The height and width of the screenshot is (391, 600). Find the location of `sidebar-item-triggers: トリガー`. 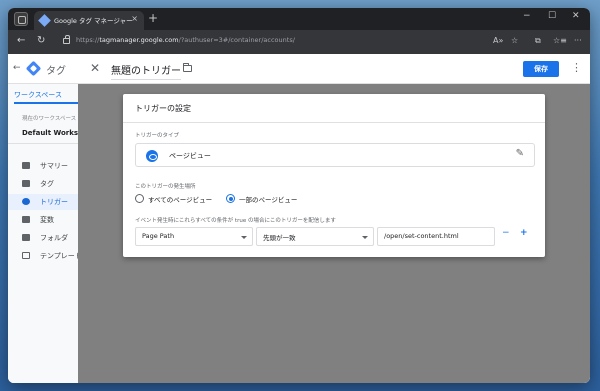

sidebar-item-triggers: トリガー is located at coordinates (43, 202).